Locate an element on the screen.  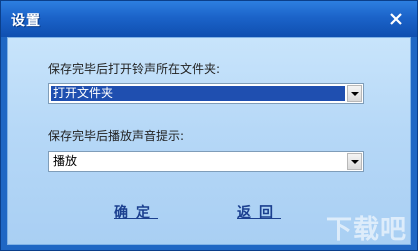
ok-button: 确定 is located at coordinates (136, 212).